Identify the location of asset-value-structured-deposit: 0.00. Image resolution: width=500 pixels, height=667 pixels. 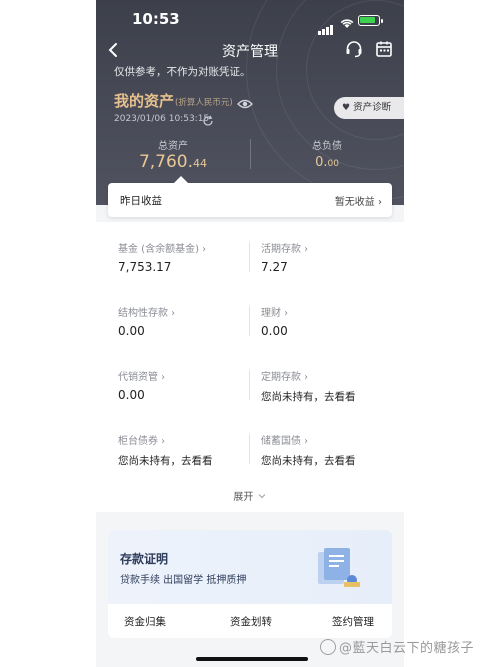
(131, 331).